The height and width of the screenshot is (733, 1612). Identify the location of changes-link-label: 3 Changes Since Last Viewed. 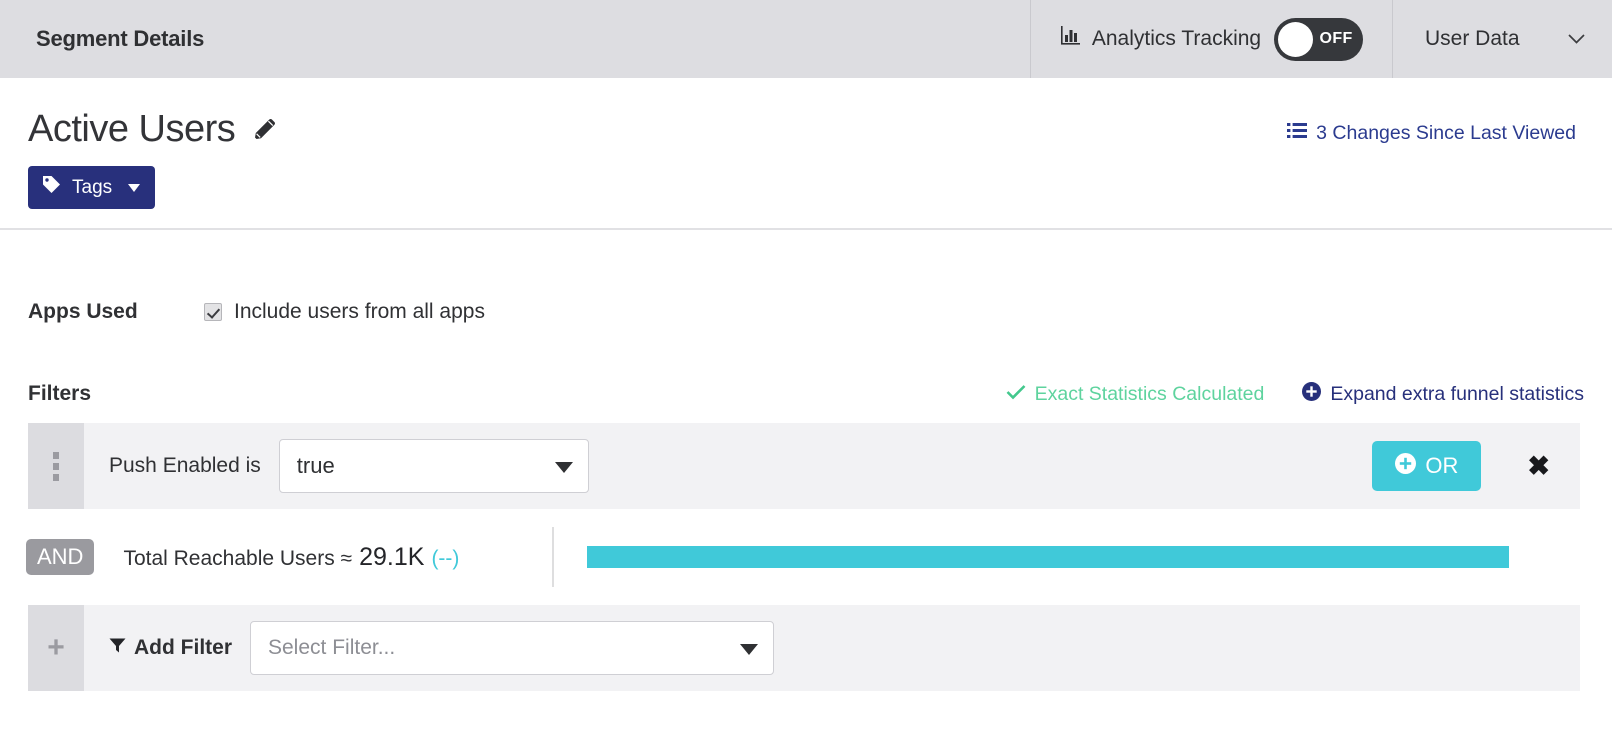
(1446, 133).